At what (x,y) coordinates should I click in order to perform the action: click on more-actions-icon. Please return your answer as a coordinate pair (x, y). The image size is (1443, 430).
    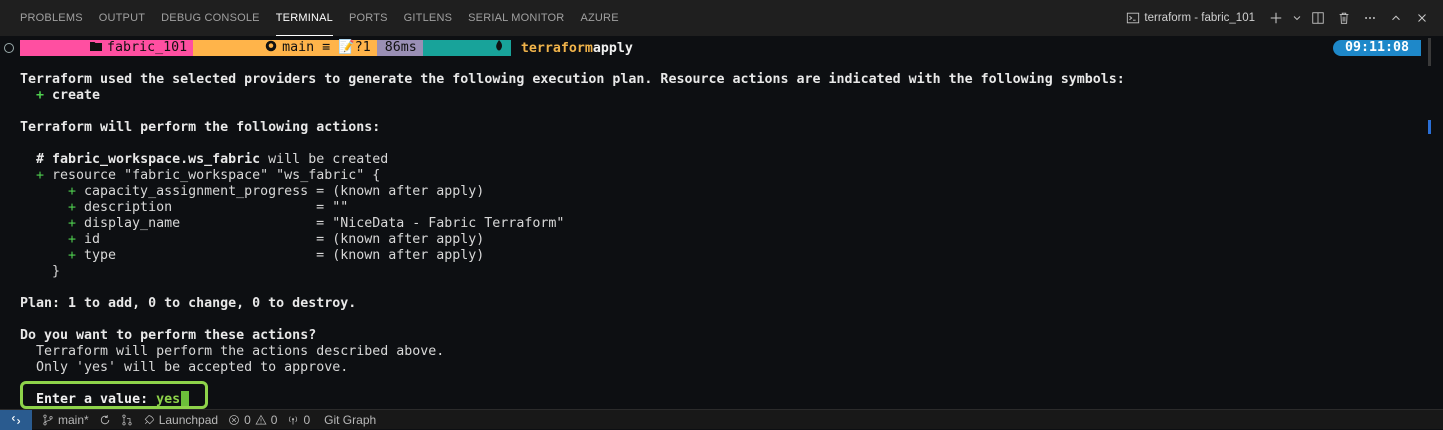
    Looking at the image, I should click on (1370, 18).